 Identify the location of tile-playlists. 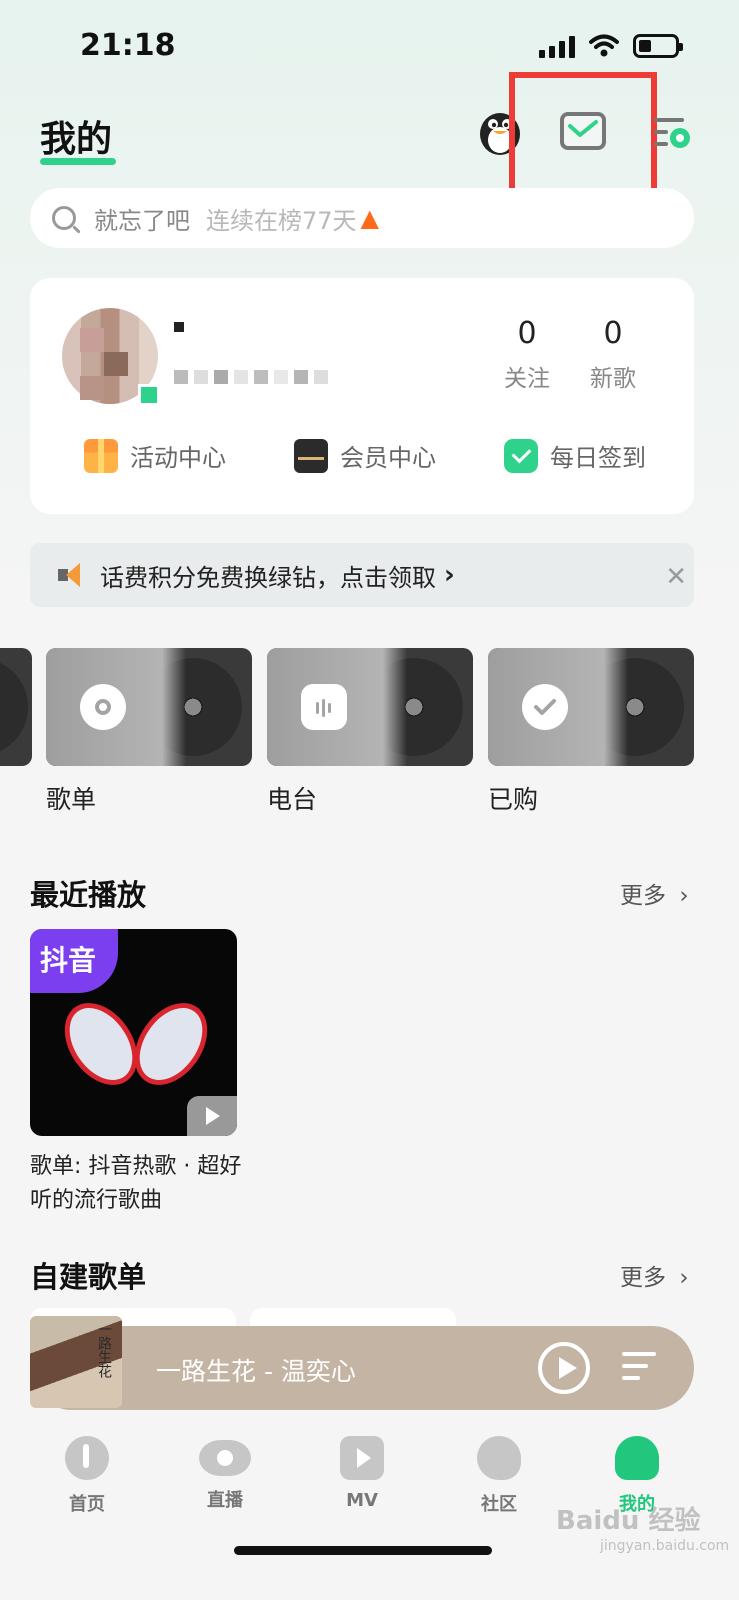
(149, 707).